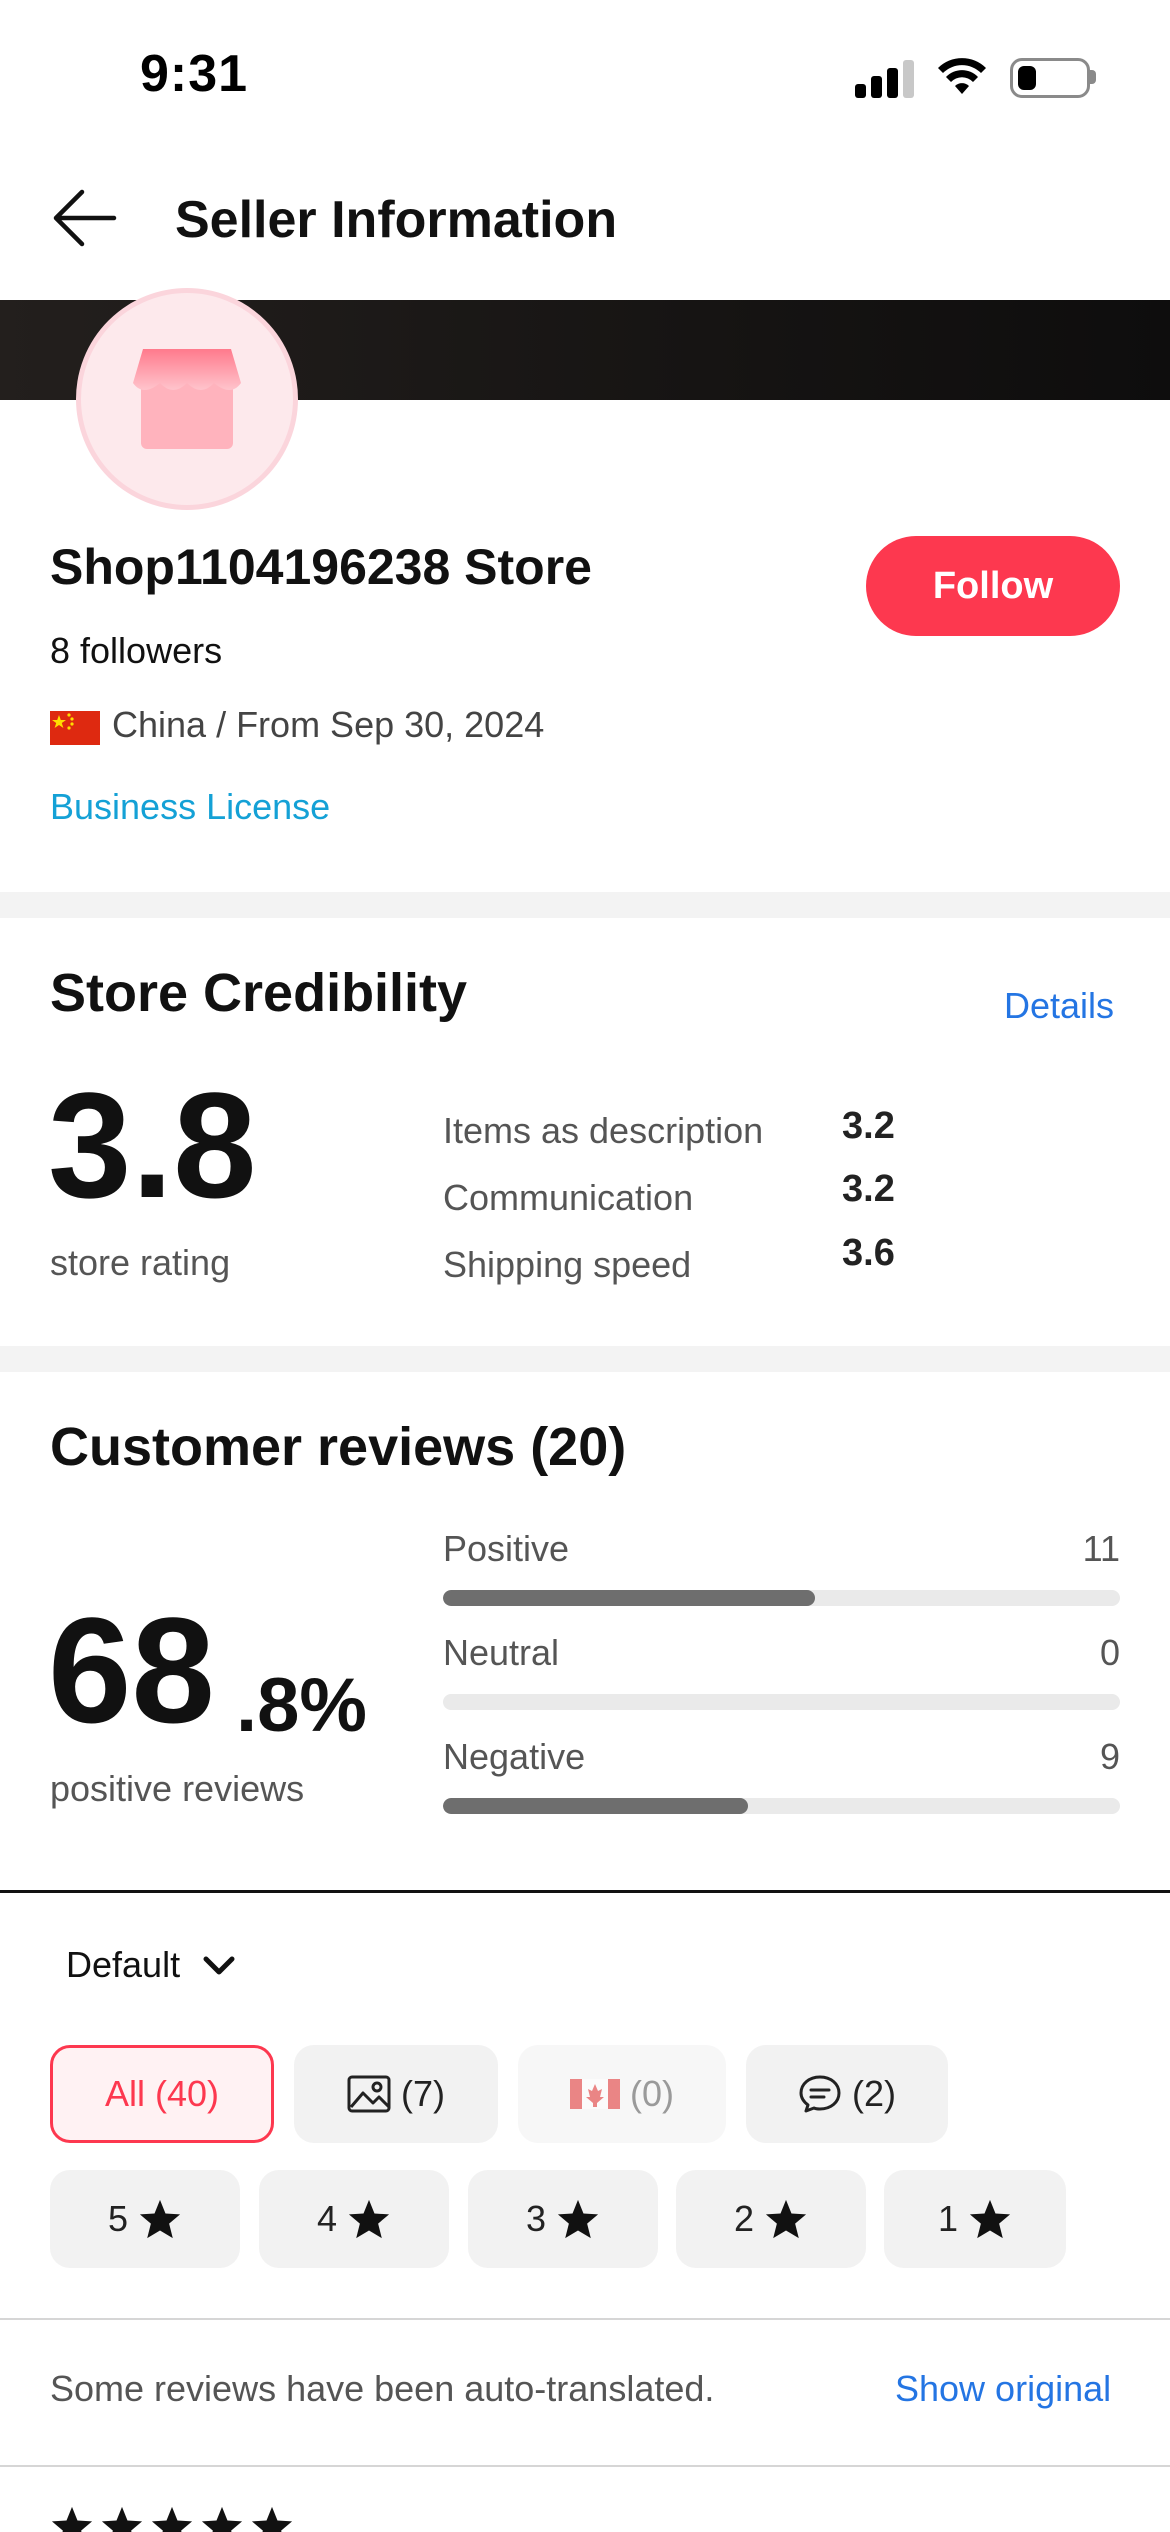 The image size is (1170, 2532). I want to click on china-flag-icon, so click(75, 728).